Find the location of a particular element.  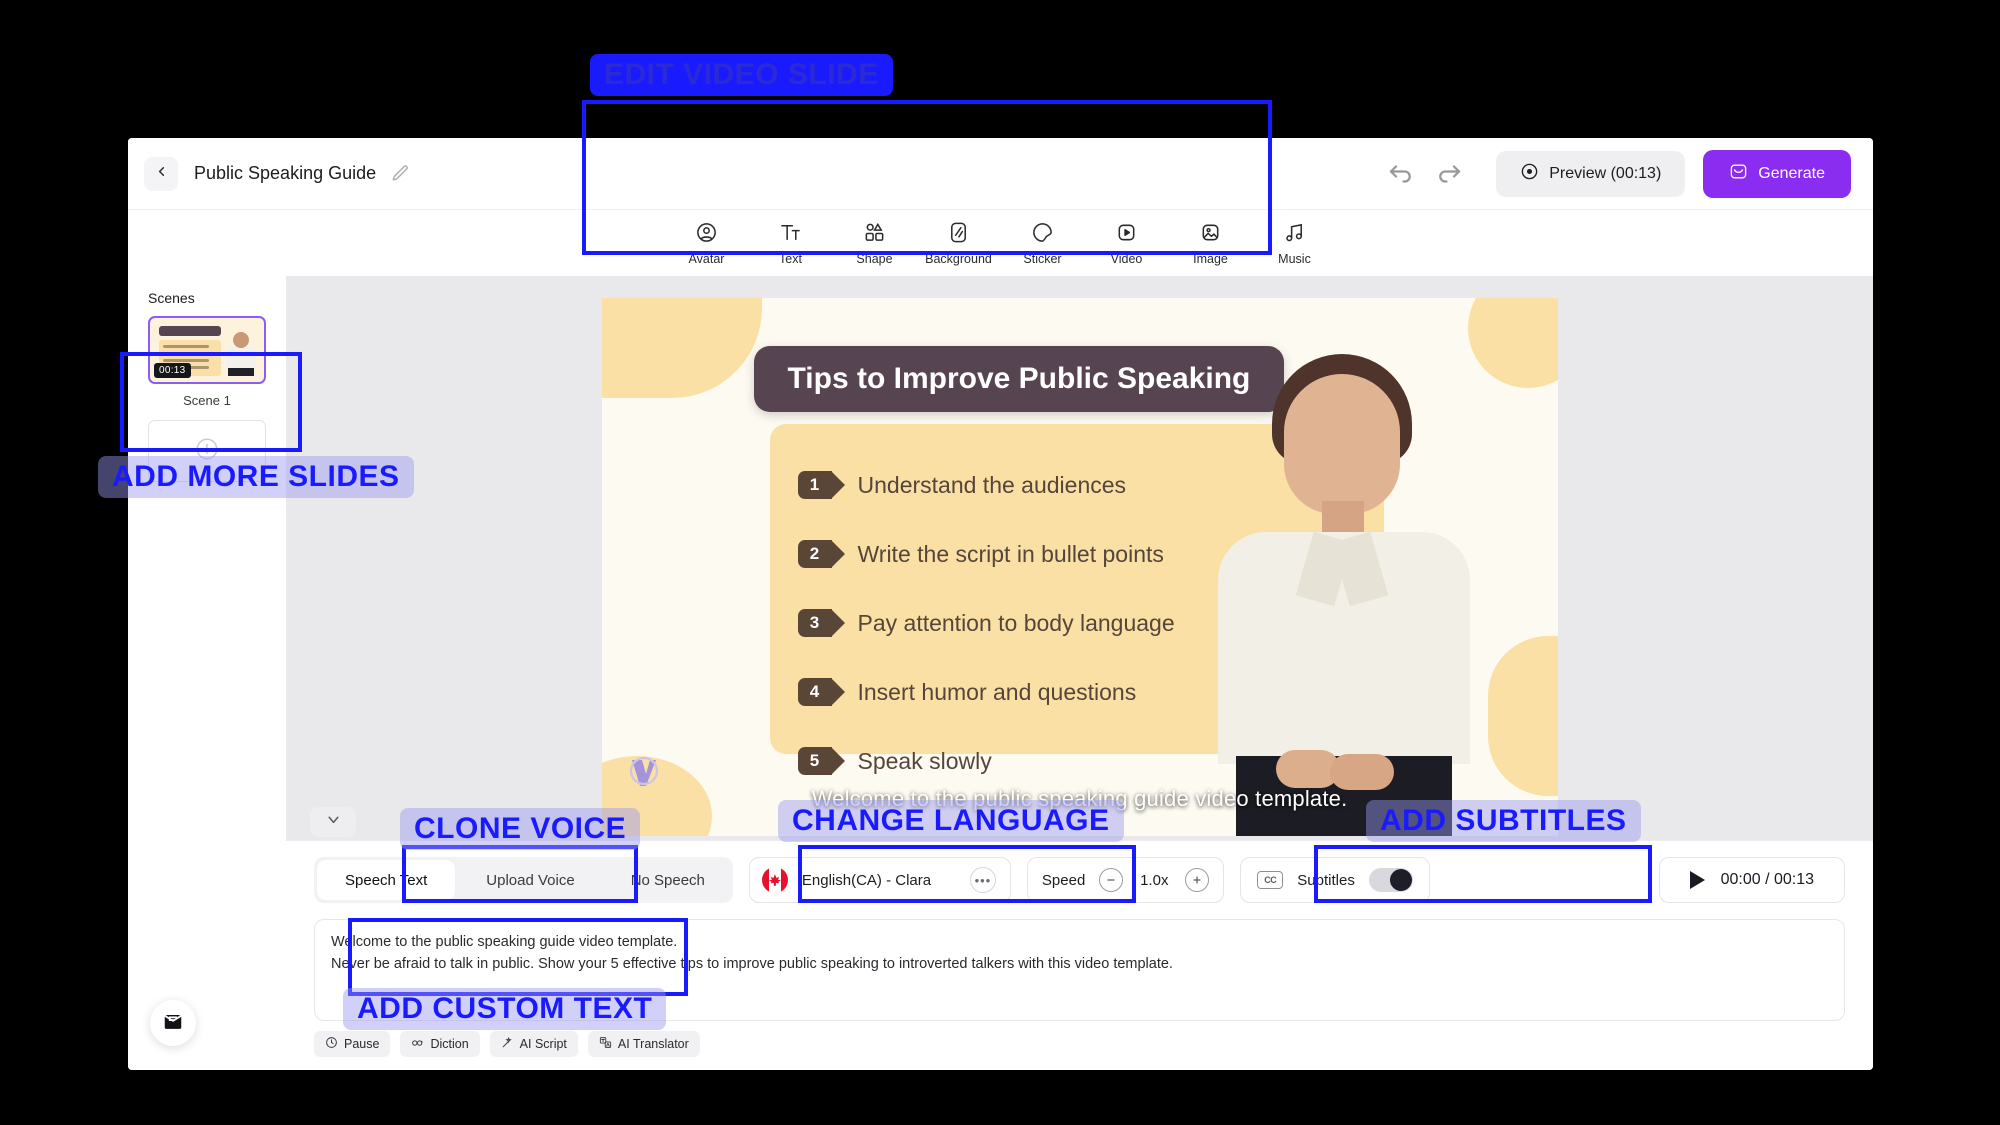

tool-label: Video is located at coordinates (1126, 258).